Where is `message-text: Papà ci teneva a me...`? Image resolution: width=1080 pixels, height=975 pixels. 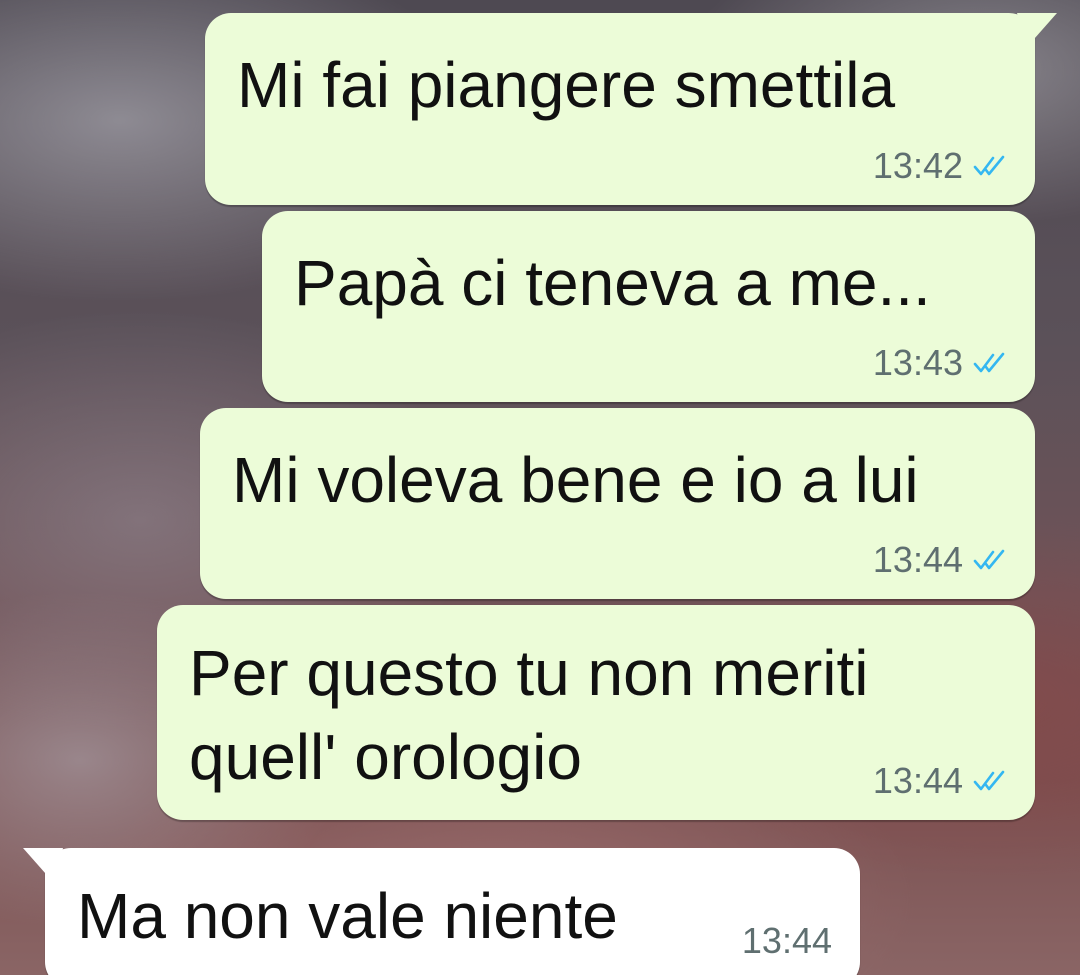 message-text: Papà ci teneva a me... is located at coordinates (612, 283).